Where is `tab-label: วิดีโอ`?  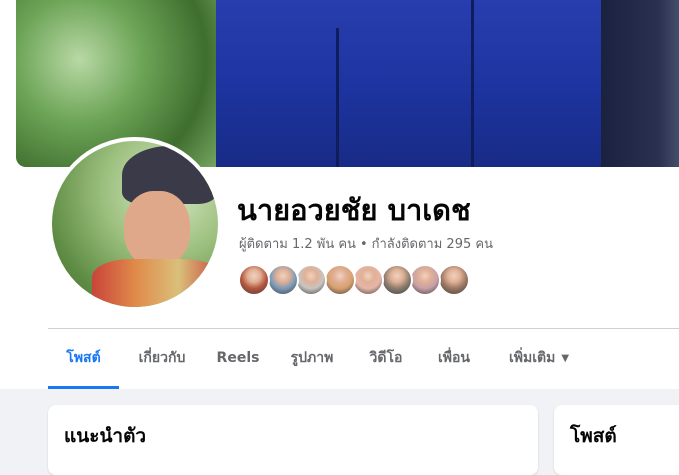
tab-label: วิดีโอ is located at coordinates (386, 358).